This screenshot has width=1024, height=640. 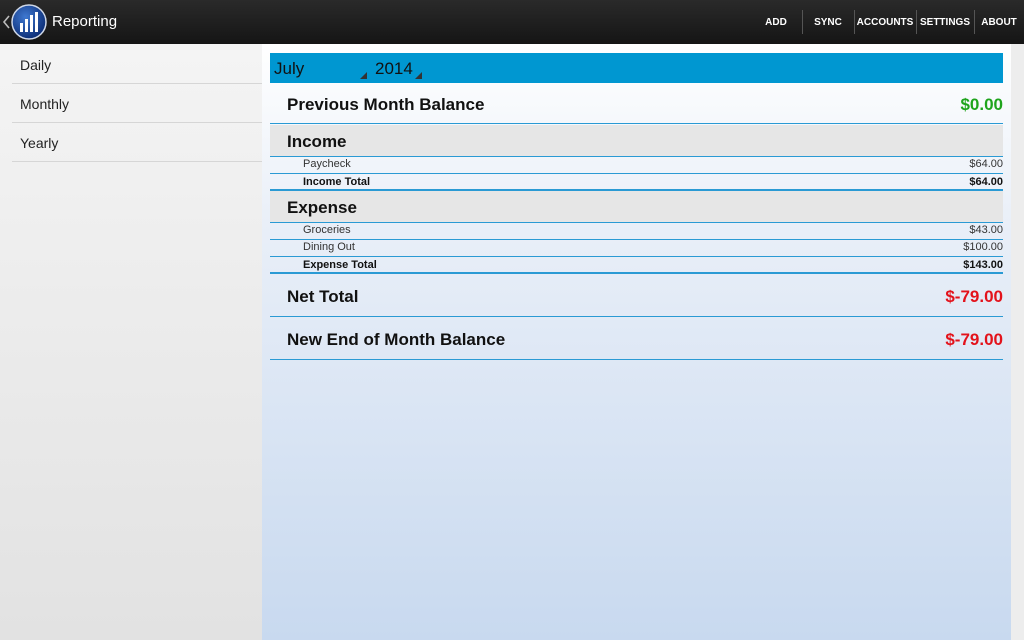 I want to click on sidebar-item-daily: Daily, so click(x=137, y=64).